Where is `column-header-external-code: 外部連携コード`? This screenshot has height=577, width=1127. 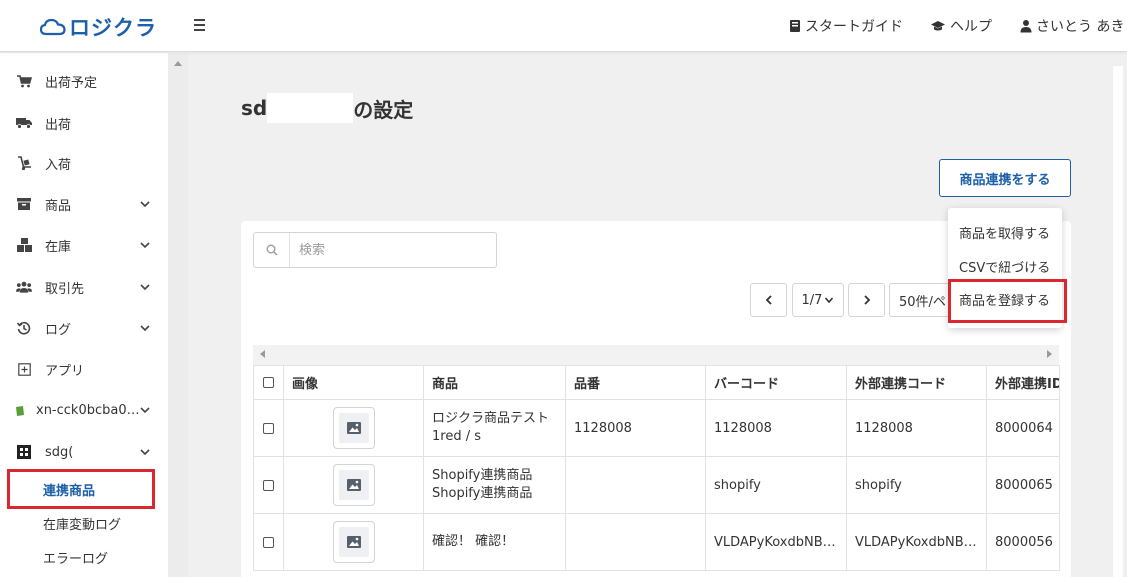
column-header-external-code: 外部連携コード is located at coordinates (916, 382).